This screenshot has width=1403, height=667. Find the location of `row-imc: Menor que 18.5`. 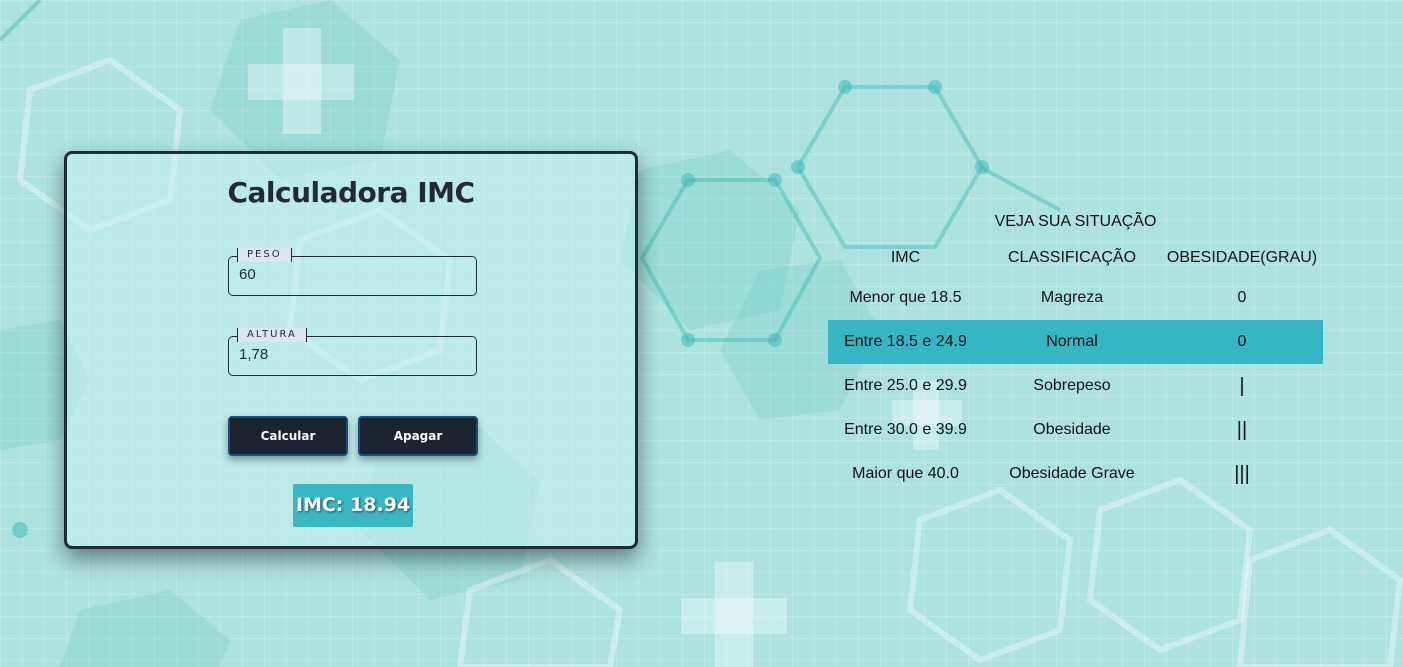

row-imc: Menor que 18.5 is located at coordinates (905, 297).